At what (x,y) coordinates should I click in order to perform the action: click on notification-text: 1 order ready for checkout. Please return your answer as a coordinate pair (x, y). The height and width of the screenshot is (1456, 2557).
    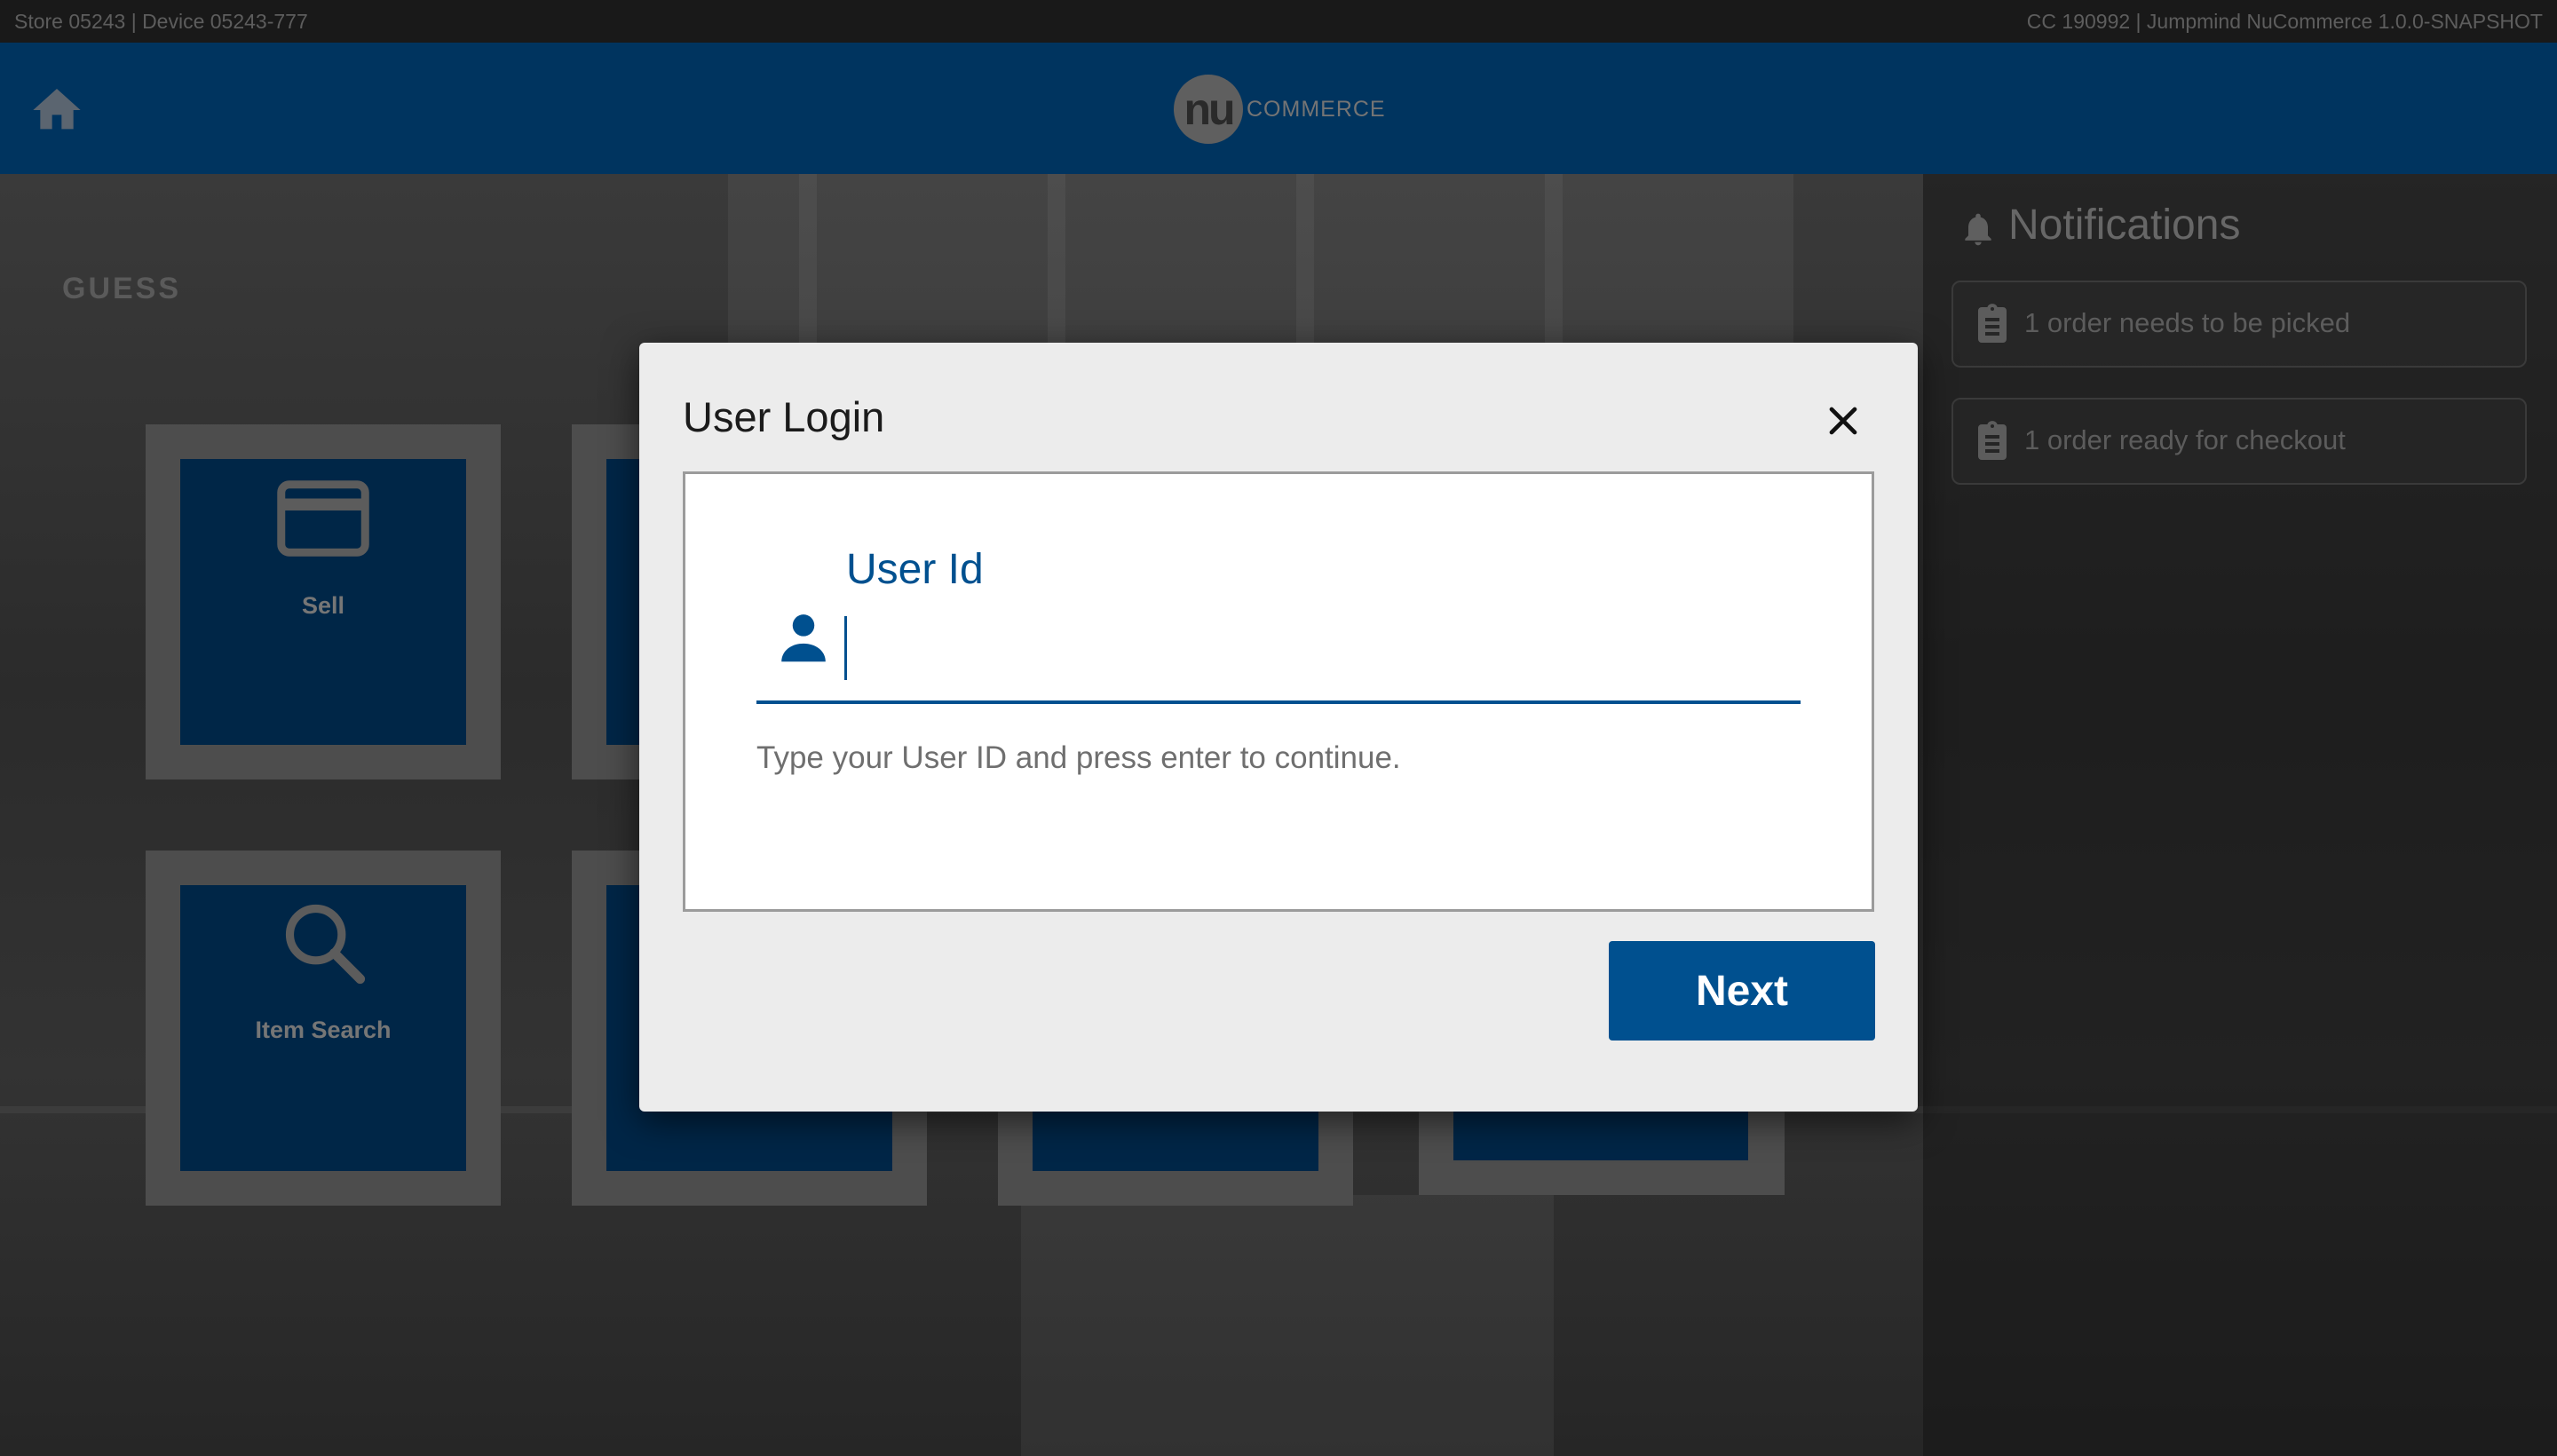
    Looking at the image, I should click on (2185, 439).